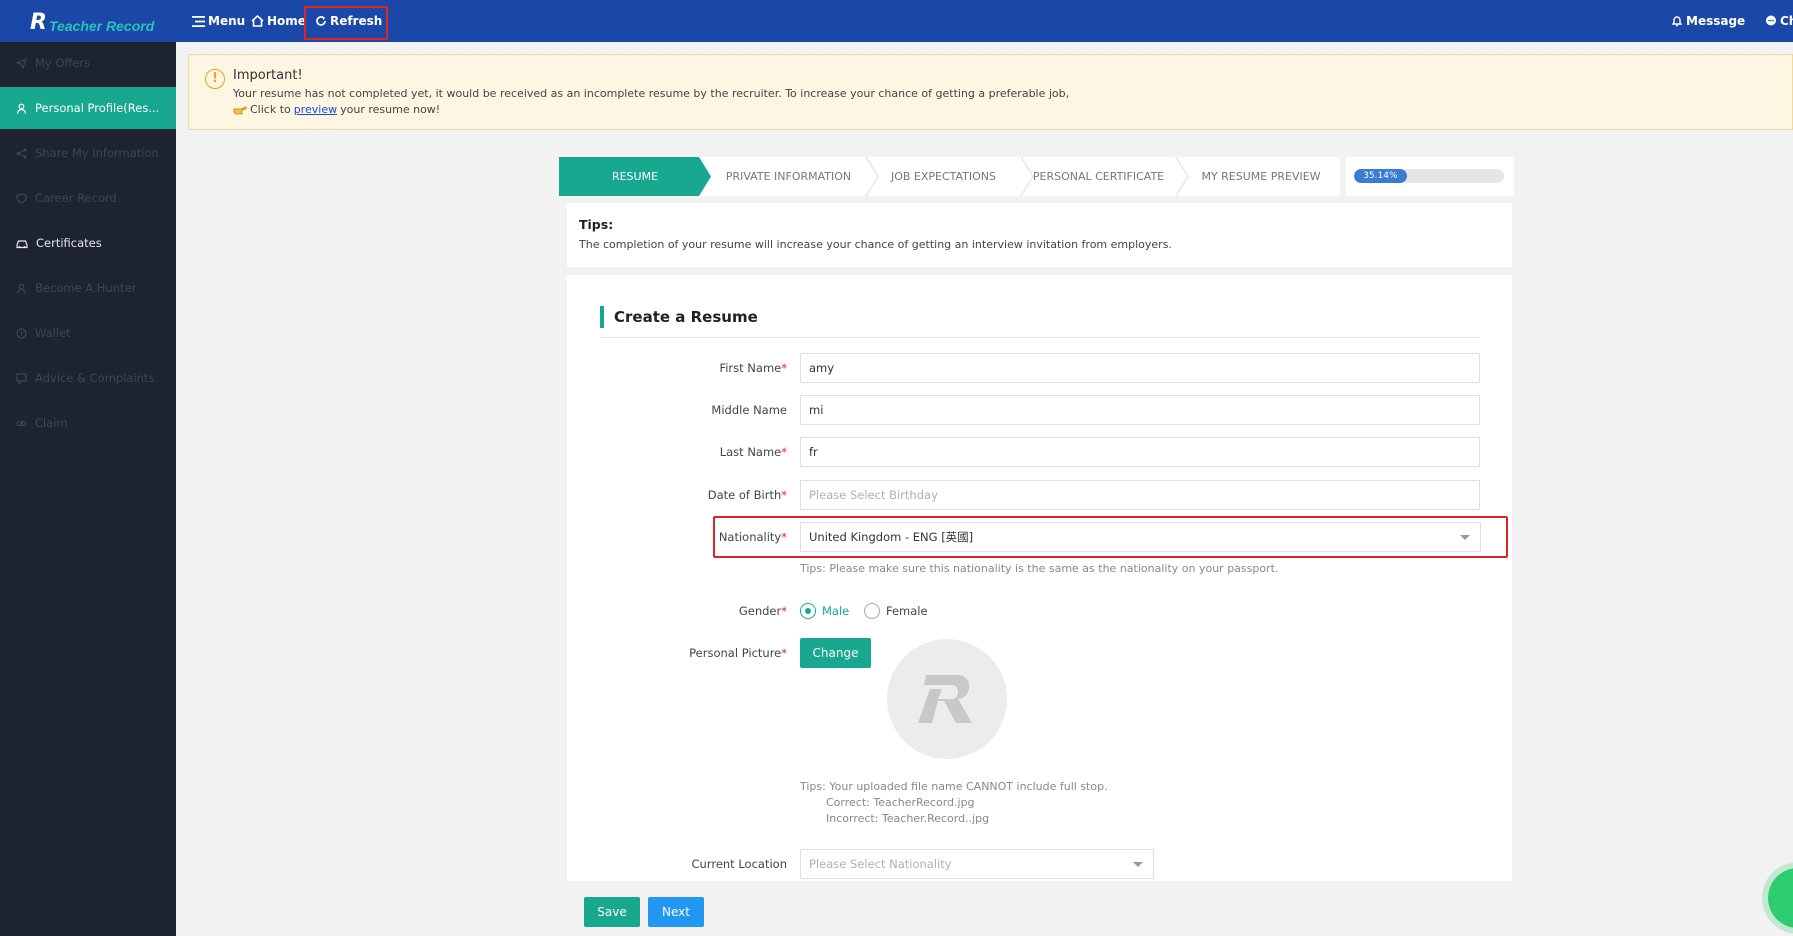  I want to click on step-my-resume-preview: MY RESUME PREVIEW, so click(1261, 176).